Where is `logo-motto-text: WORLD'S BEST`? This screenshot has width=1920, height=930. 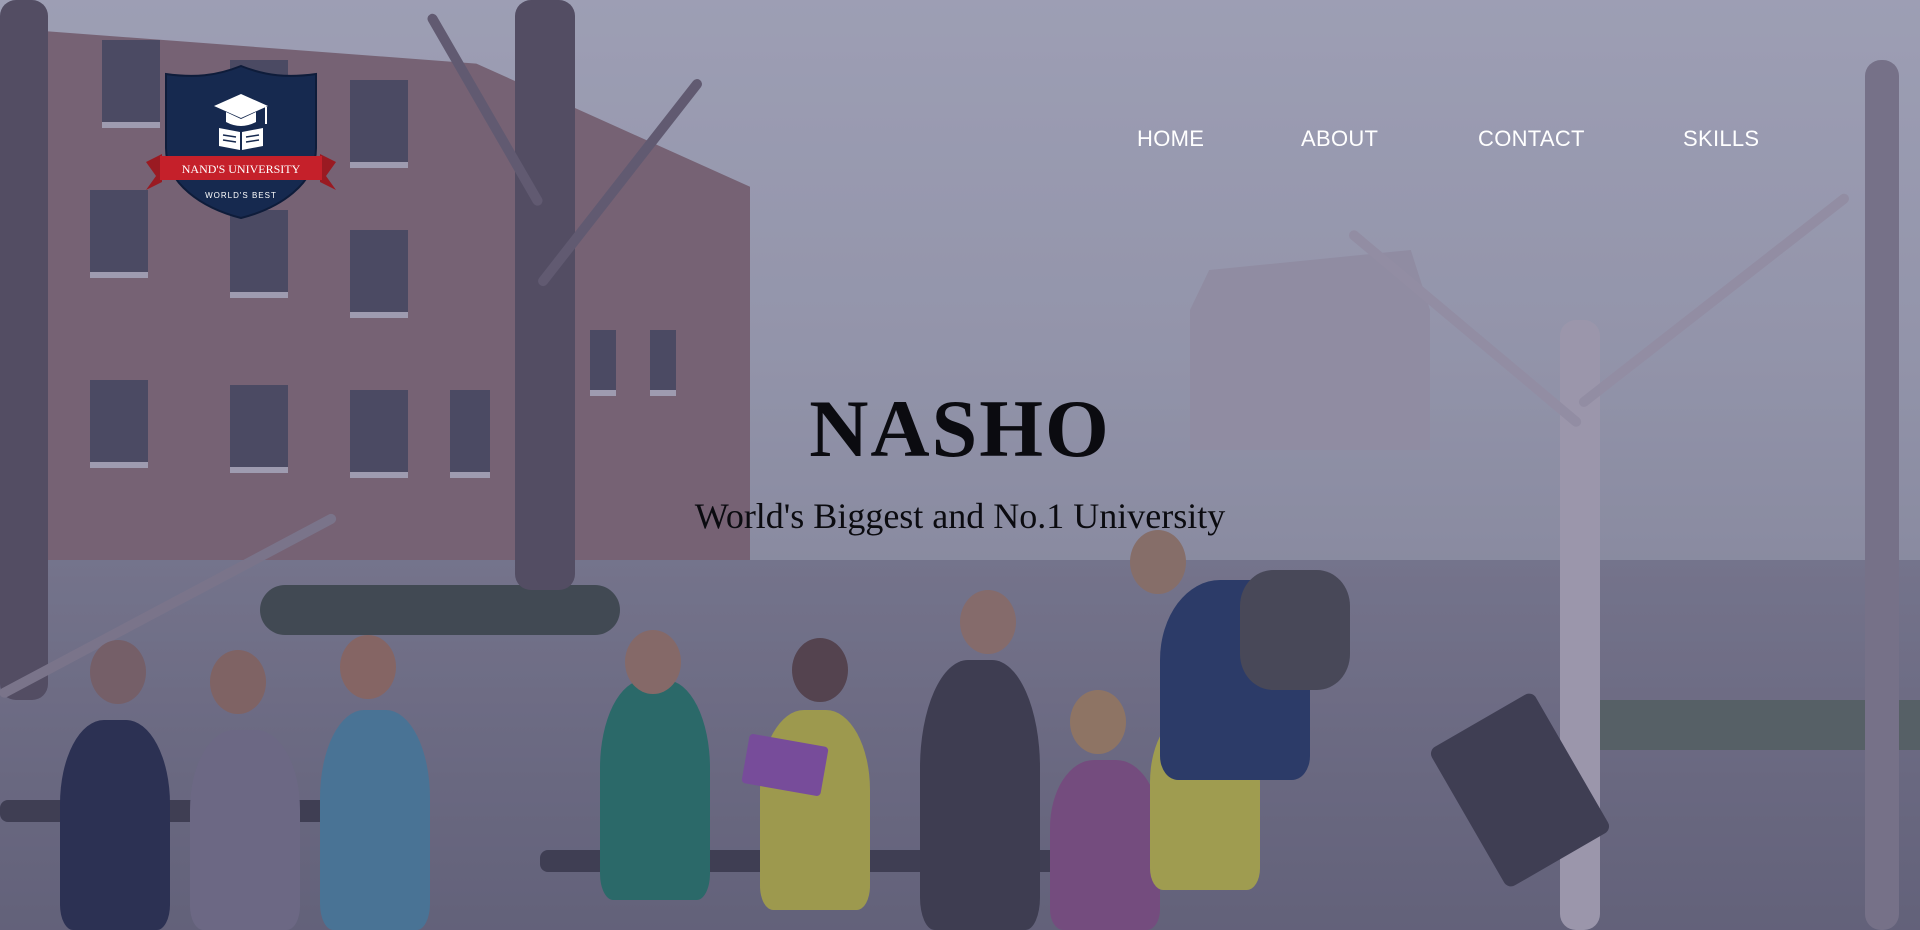
logo-motto-text: WORLD'S BEST is located at coordinates (241, 195).